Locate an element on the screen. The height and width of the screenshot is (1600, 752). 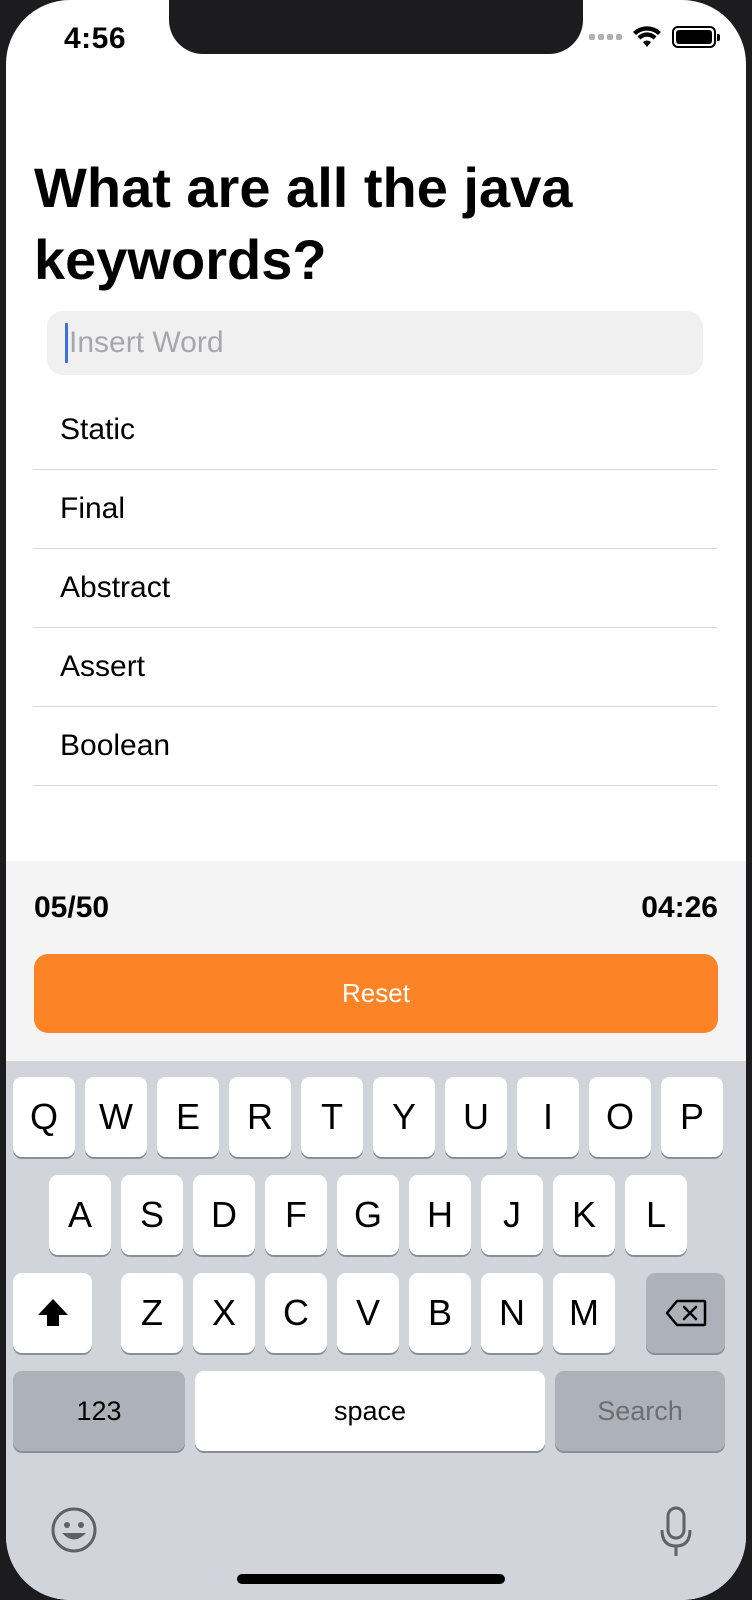
text-caret is located at coordinates (66, 343).